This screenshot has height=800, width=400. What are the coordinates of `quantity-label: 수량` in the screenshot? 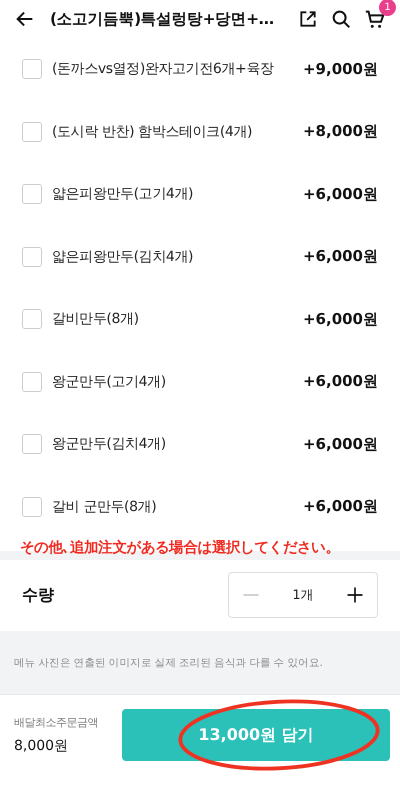 It's located at (38, 595).